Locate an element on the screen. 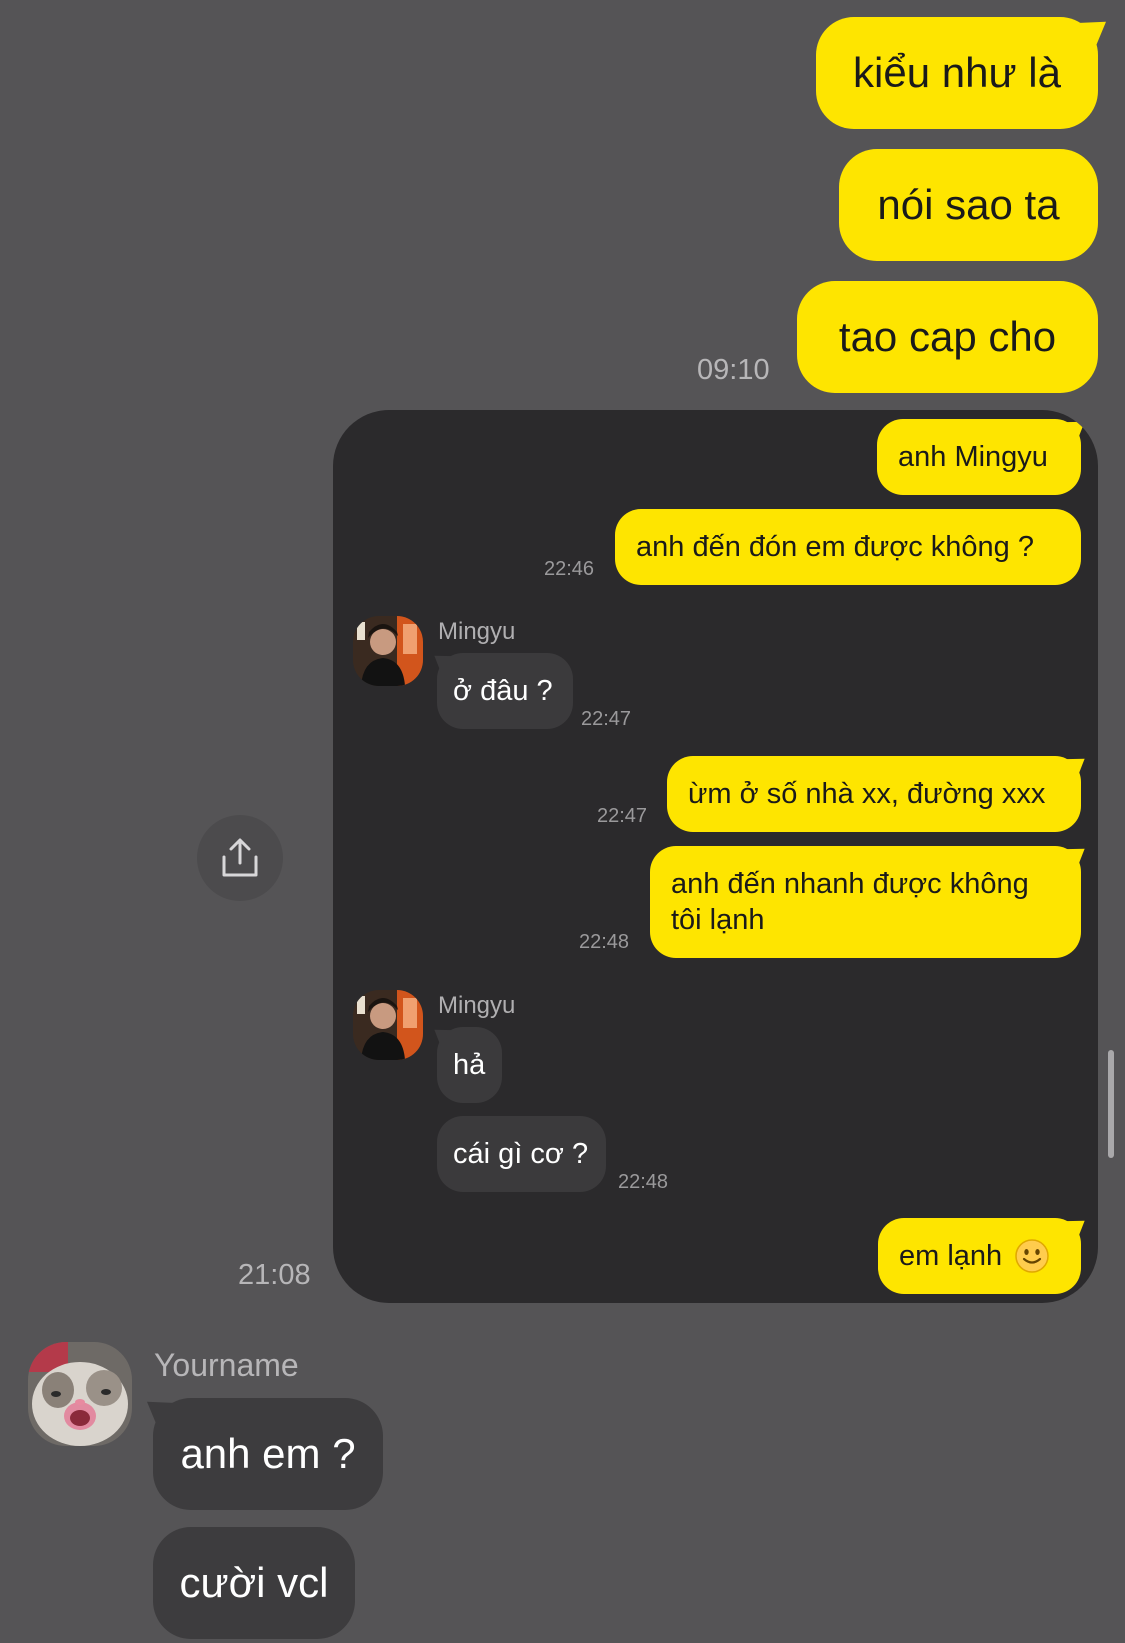 Image resolution: width=1125 pixels, height=1643 pixels. sent-message-bubble: kiểu như là is located at coordinates (957, 73).